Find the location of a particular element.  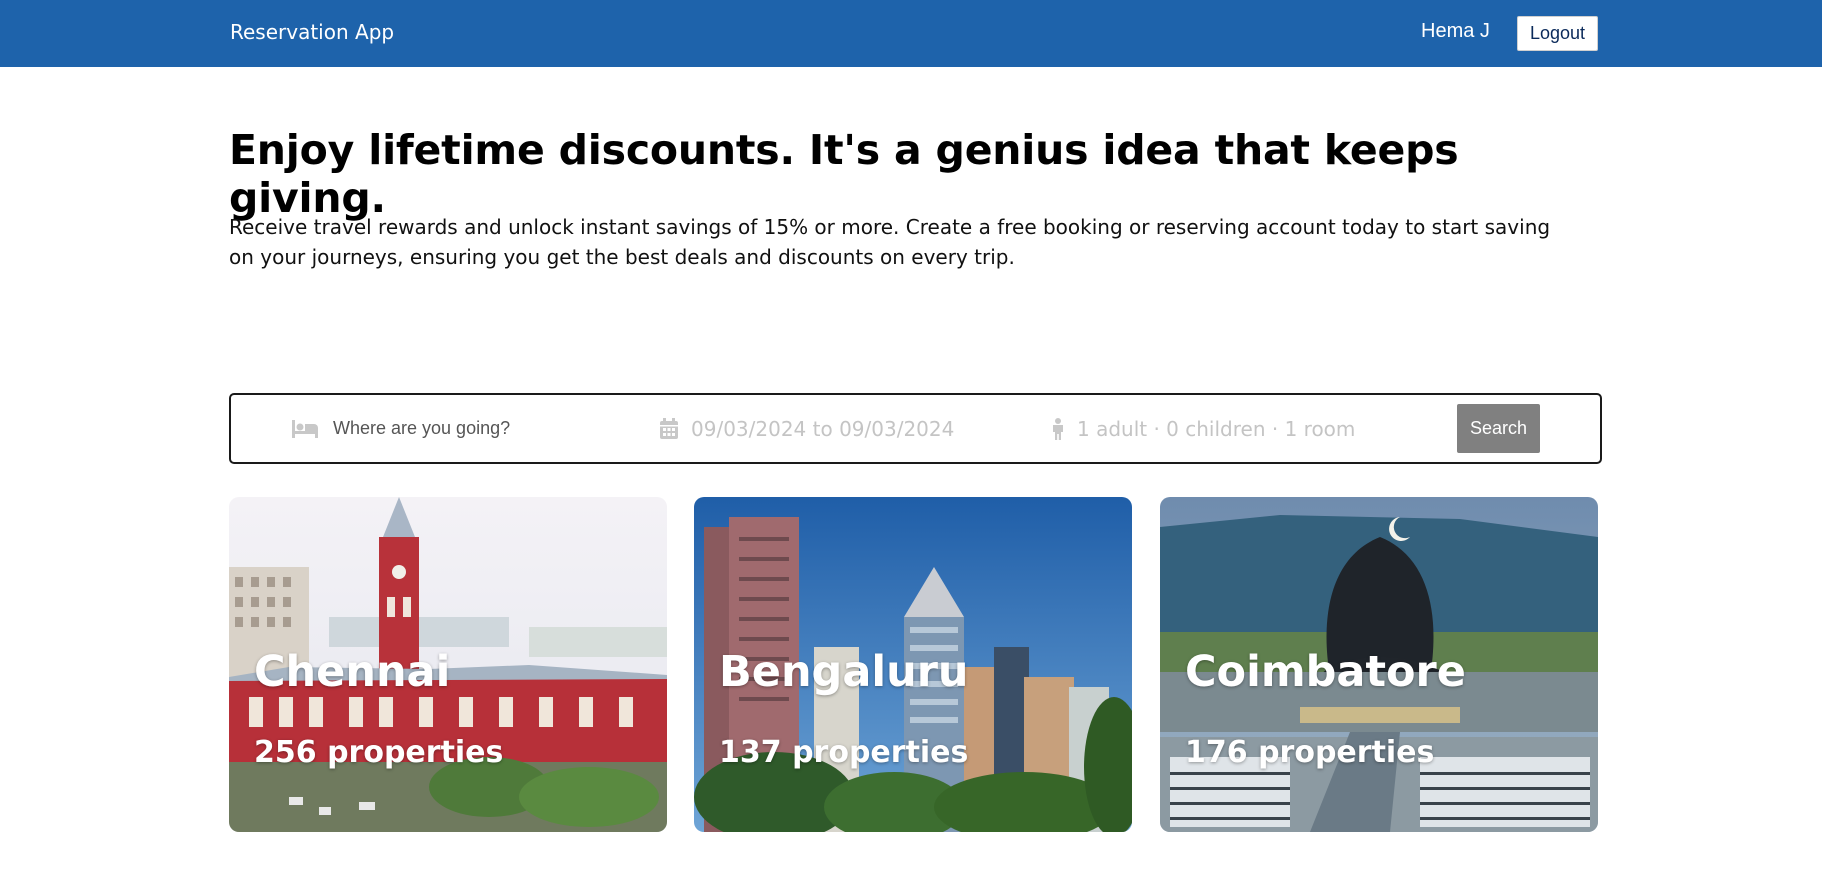

logout-button: Logout is located at coordinates (1557, 33).